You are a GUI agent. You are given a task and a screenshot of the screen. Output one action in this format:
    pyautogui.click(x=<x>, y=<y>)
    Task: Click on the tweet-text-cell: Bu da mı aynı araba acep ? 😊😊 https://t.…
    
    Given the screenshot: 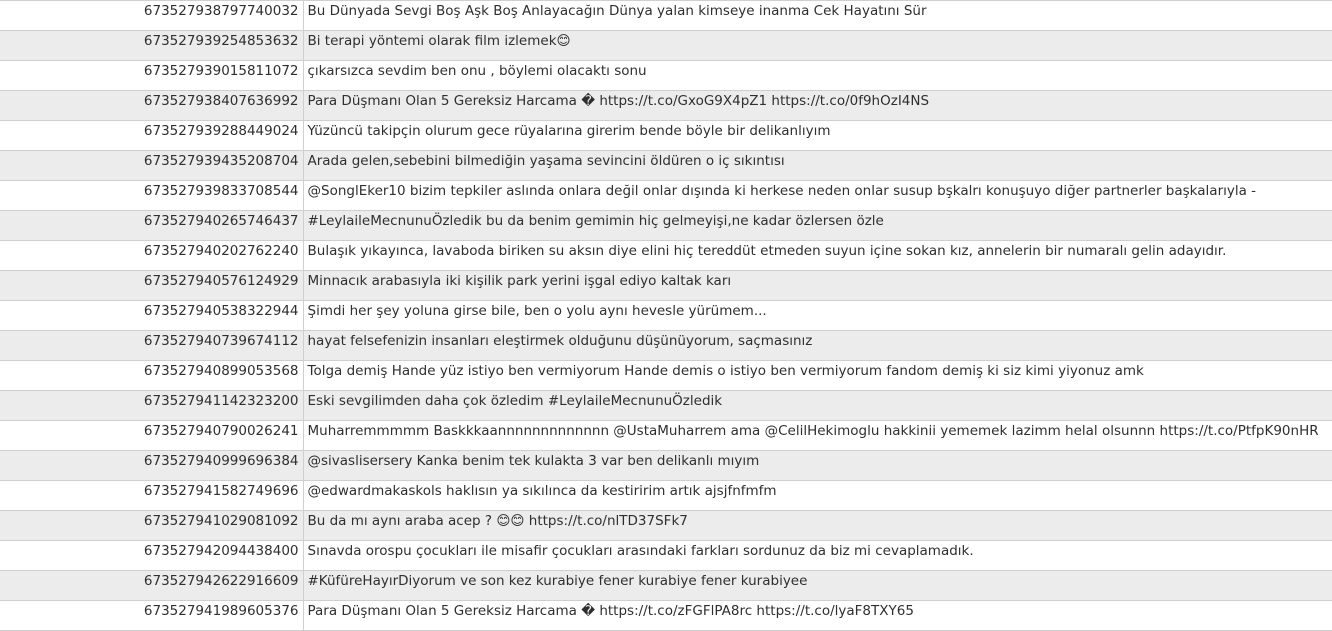 What is the action you would take?
    pyautogui.click(x=817, y=525)
    